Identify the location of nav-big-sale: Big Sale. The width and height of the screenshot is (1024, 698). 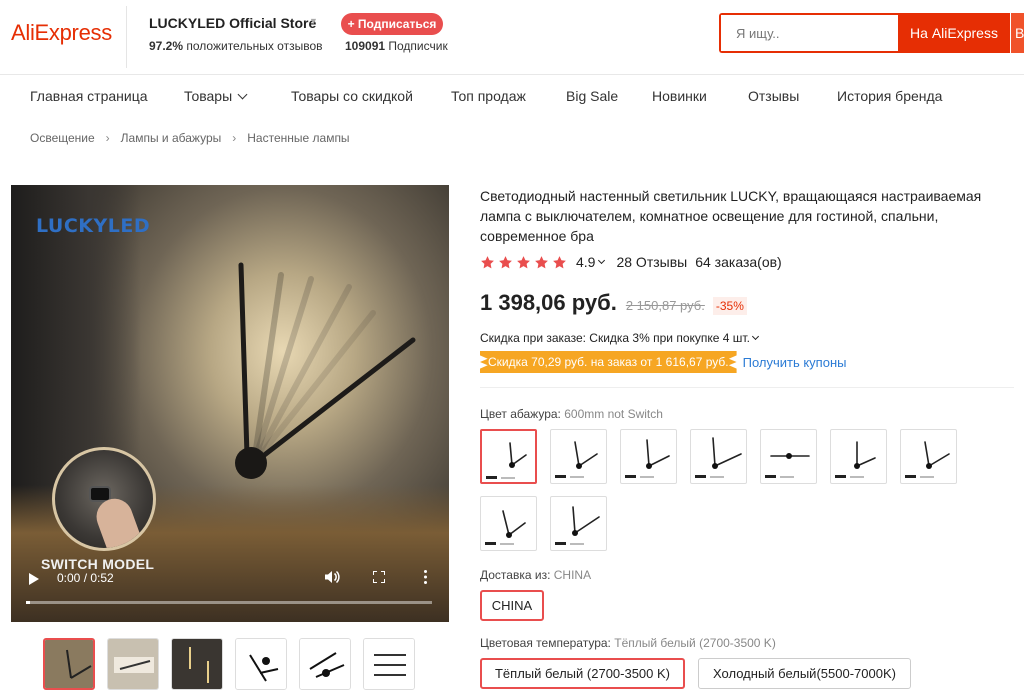
(592, 96).